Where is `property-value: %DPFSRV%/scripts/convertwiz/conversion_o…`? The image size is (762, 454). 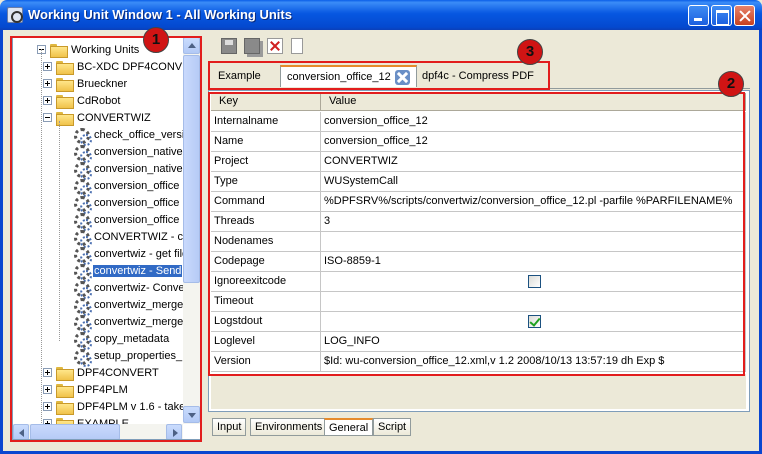 property-value: %DPFSRV%/scripts/convertwiz/conversion_o… is located at coordinates (533, 201).